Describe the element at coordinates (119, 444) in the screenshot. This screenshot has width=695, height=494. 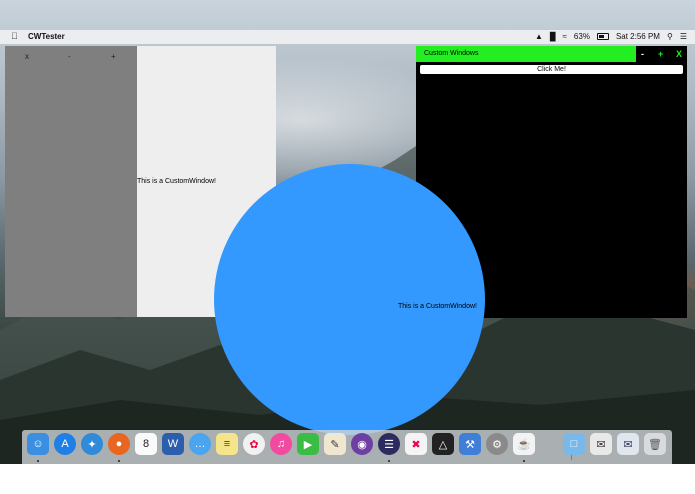
I see `firefox-icon: ●` at that location.